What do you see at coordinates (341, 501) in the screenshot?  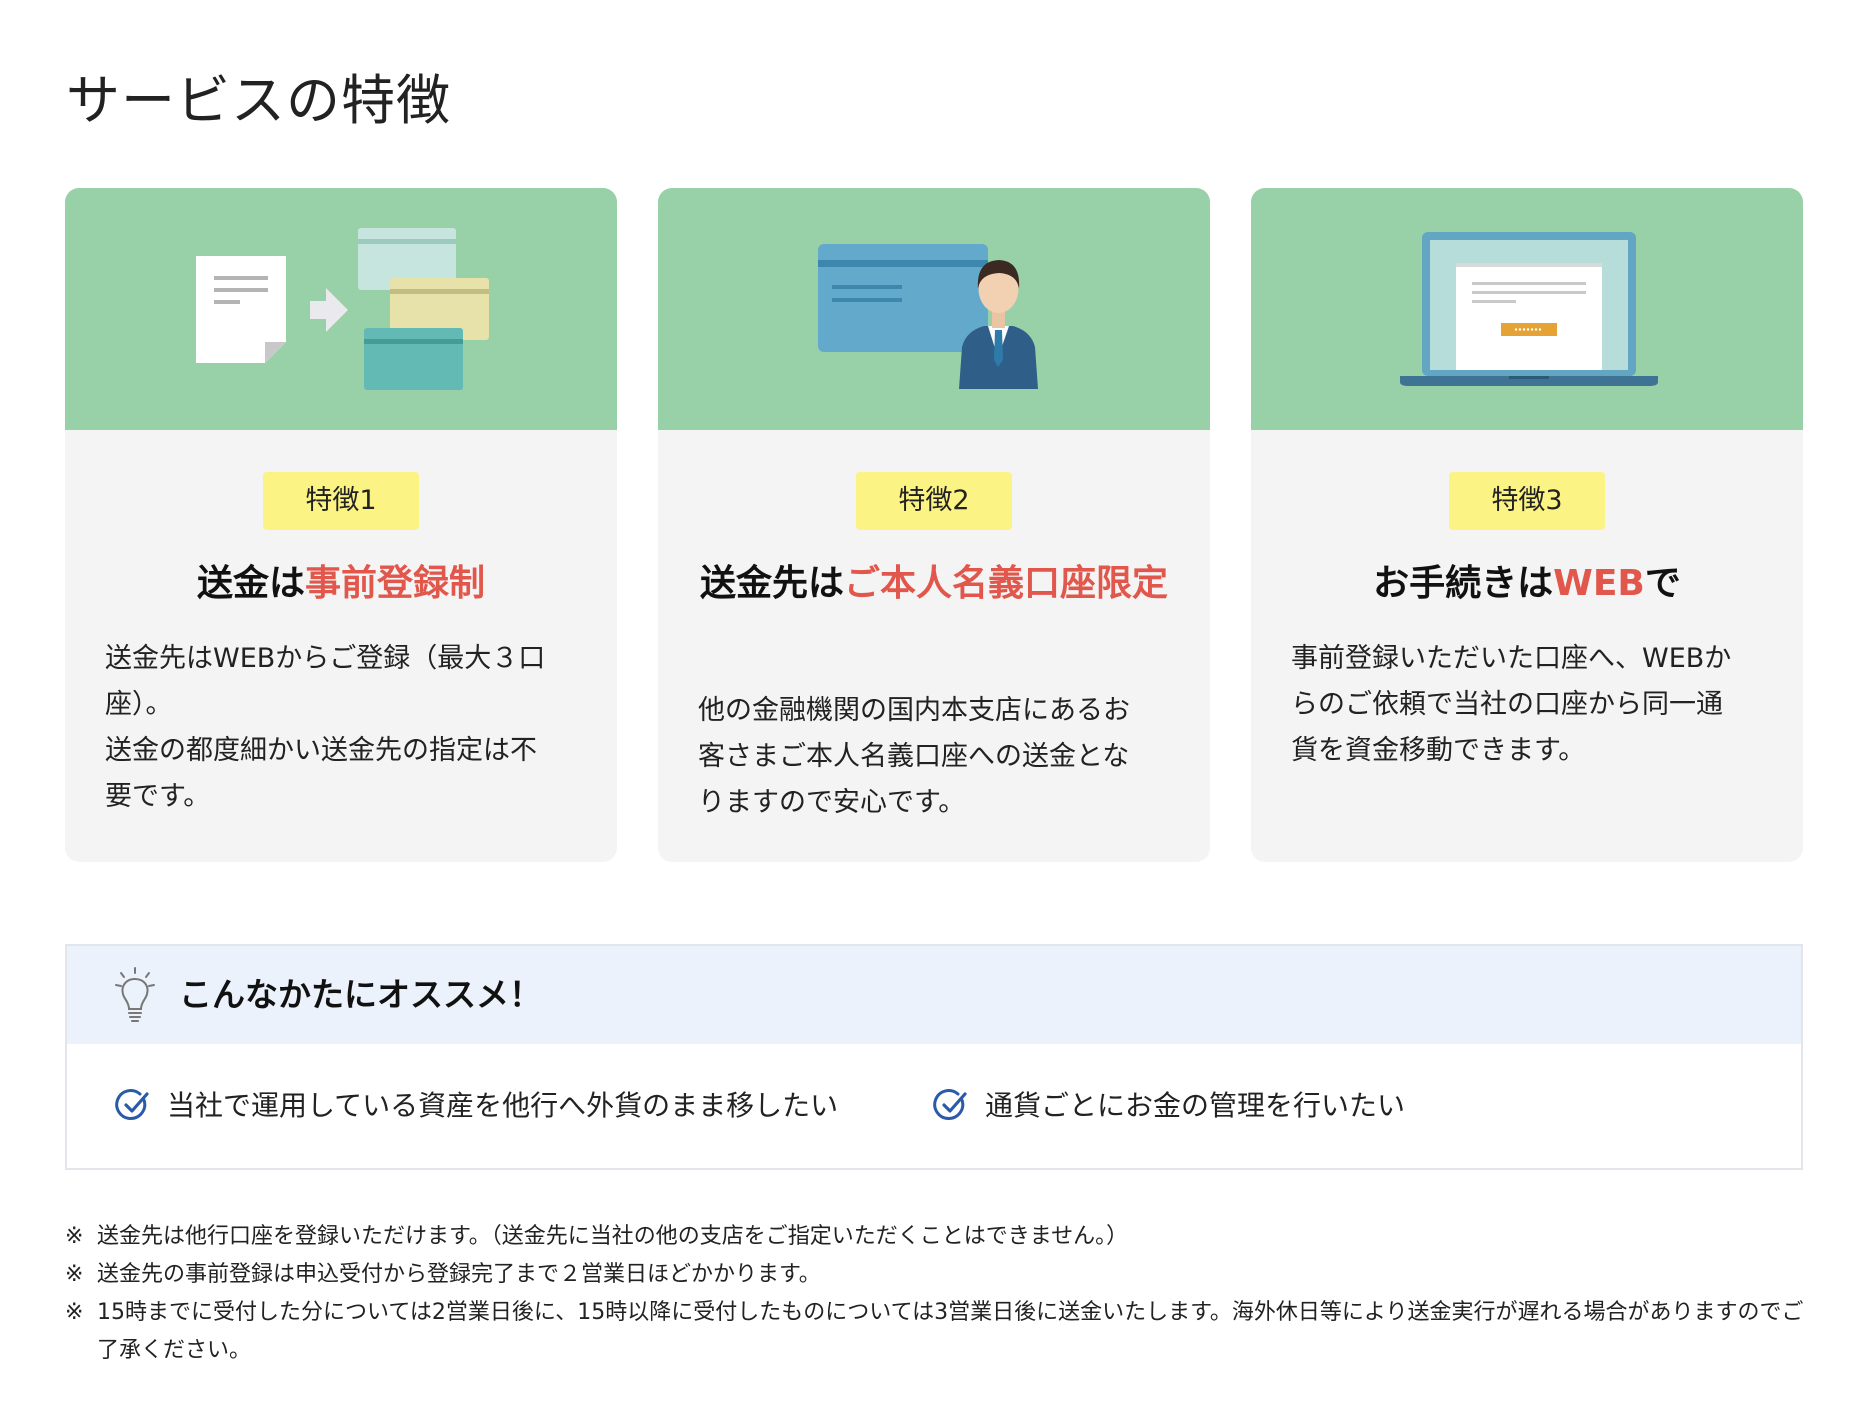 I see `feature-badge: 特徴1` at bounding box center [341, 501].